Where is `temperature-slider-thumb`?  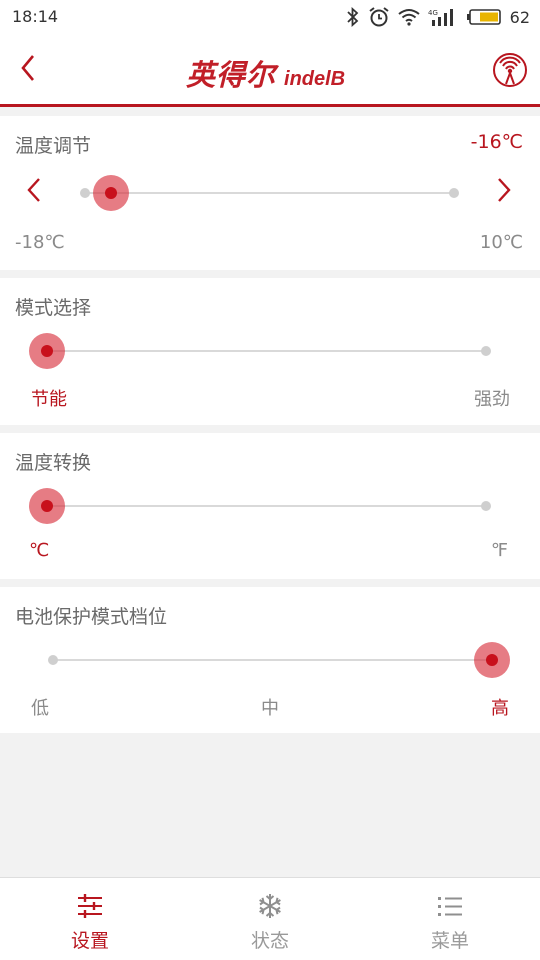
temperature-slider-thumb is located at coordinates (111, 193).